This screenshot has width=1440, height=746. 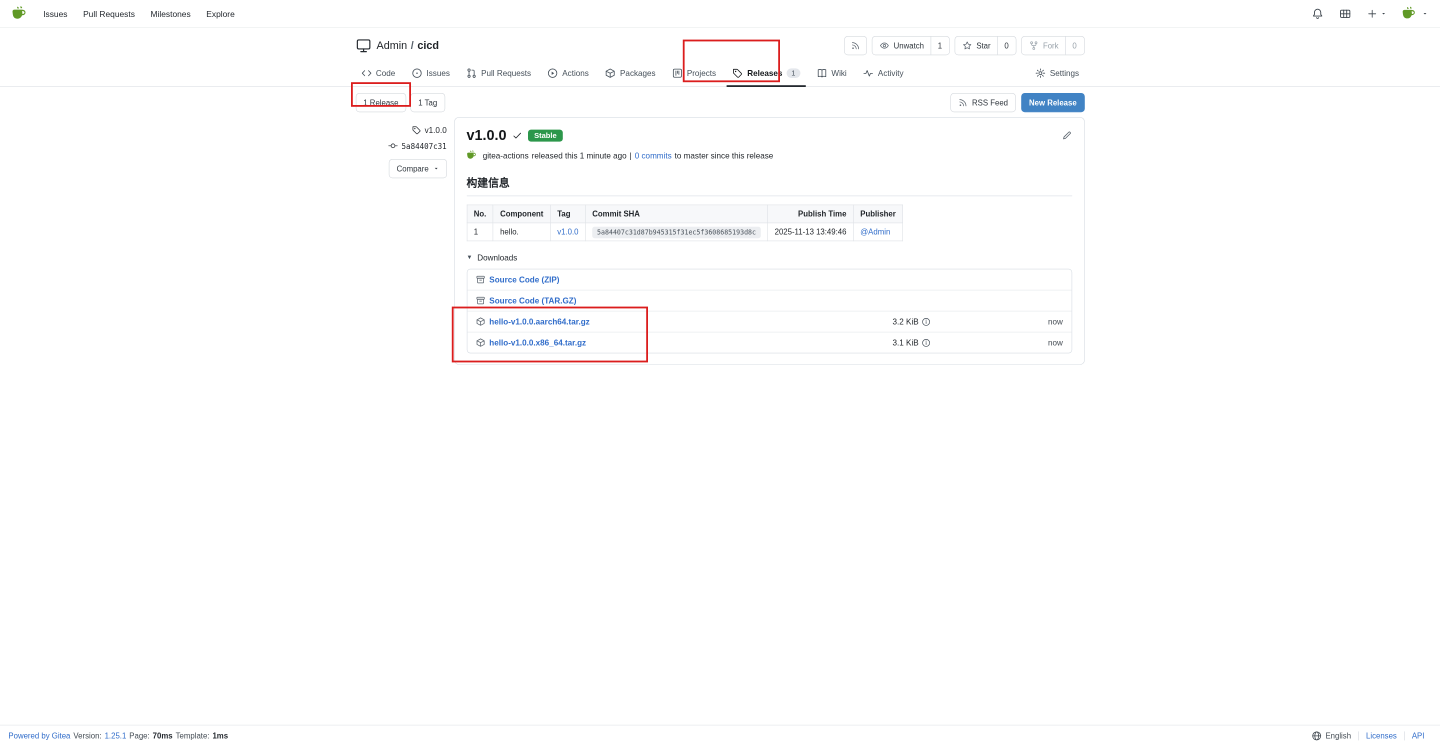 What do you see at coordinates (567, 231) in the screenshot?
I see `cell-tag-link: v1.0.0` at bounding box center [567, 231].